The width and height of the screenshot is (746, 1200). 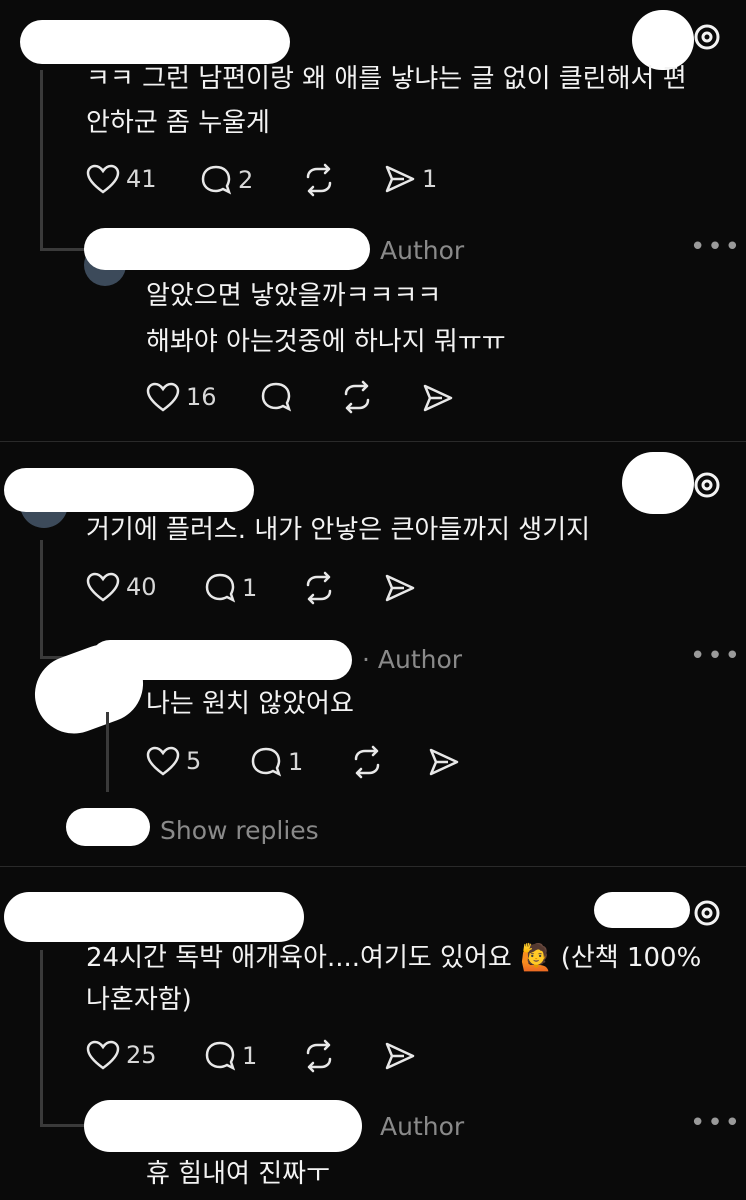 What do you see at coordinates (386, 79) in the screenshot?
I see `comment-text-line-1: ㅋㅋ 그런 남편이랑 왜 애를 낳냐는 글 없이 클린해서 편` at bounding box center [386, 79].